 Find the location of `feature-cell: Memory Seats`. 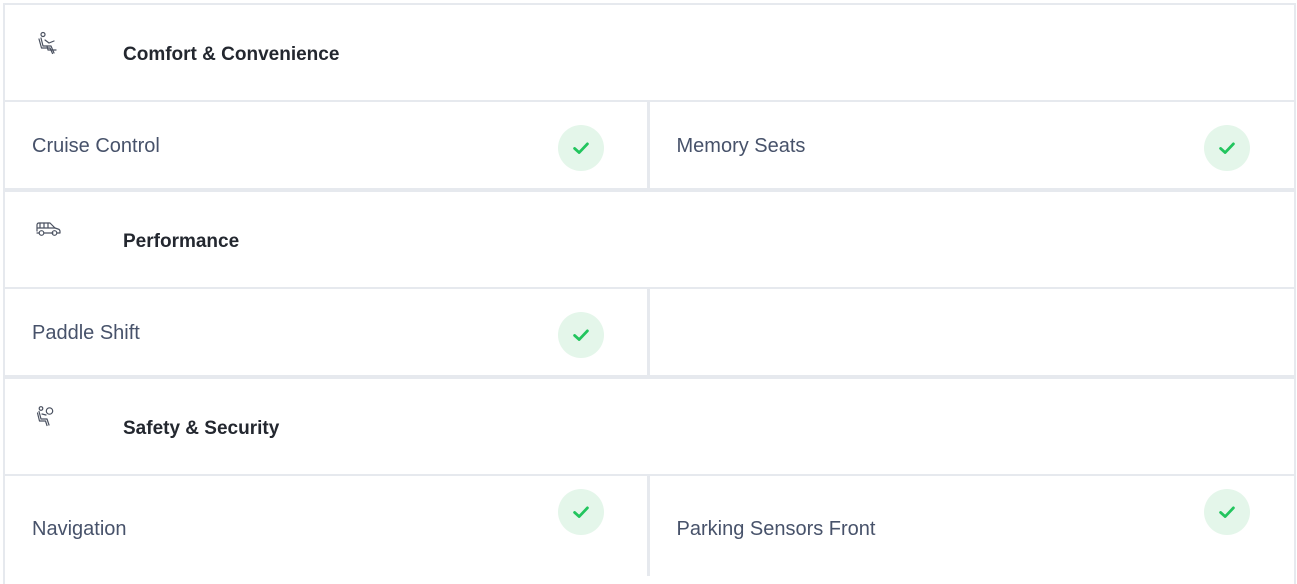

feature-cell: Memory Seats is located at coordinates (972, 145).